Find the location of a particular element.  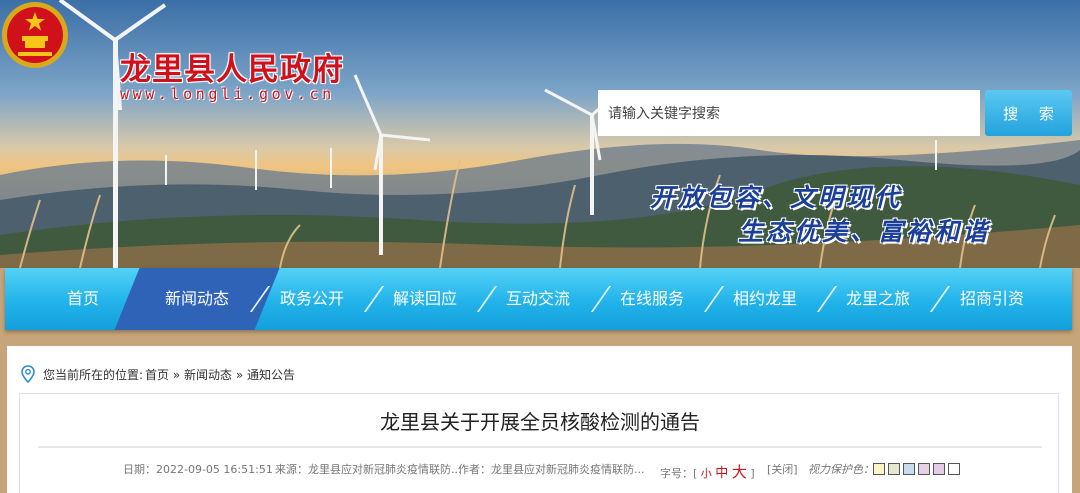

nav-item-meet-longli: 相约龙里 is located at coordinates (765, 299).